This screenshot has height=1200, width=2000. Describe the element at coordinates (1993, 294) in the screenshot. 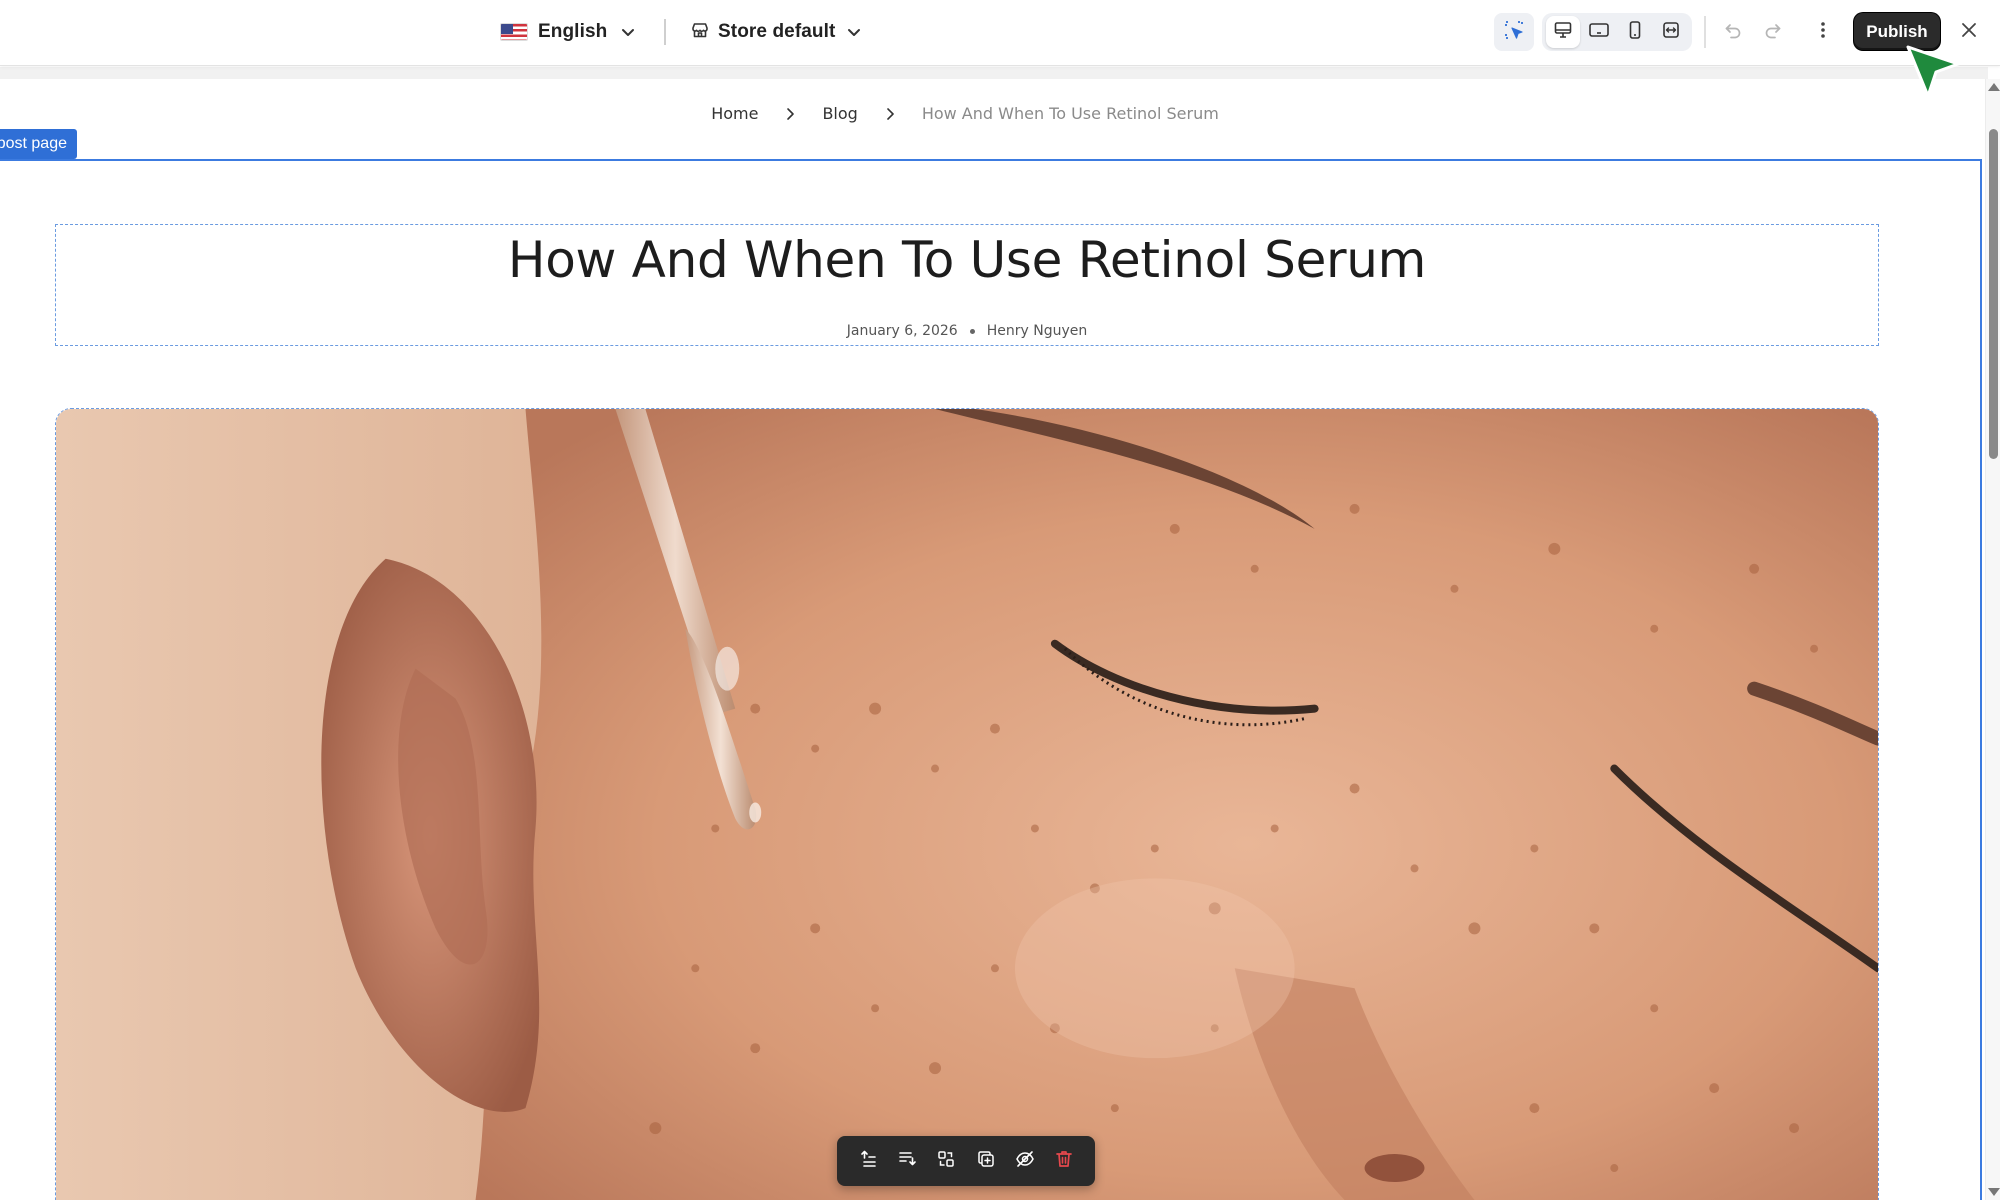

I see `scrollbar-thumb` at that location.